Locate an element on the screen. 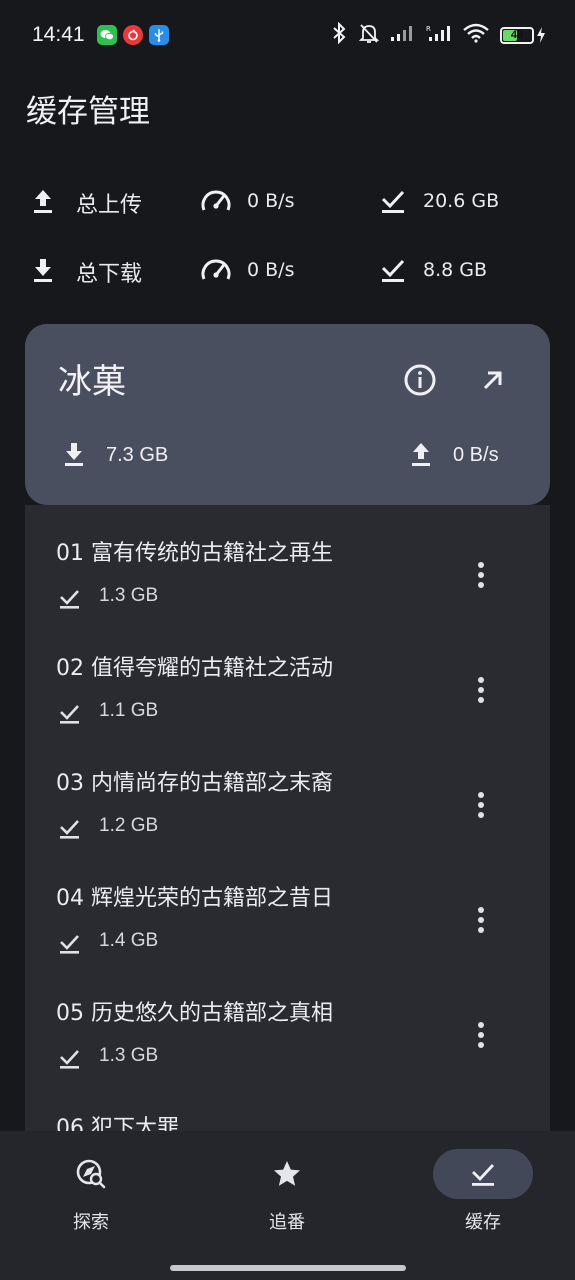 This screenshot has width=575, height=1280. battery-level: 48 is located at coordinates (517, 35).